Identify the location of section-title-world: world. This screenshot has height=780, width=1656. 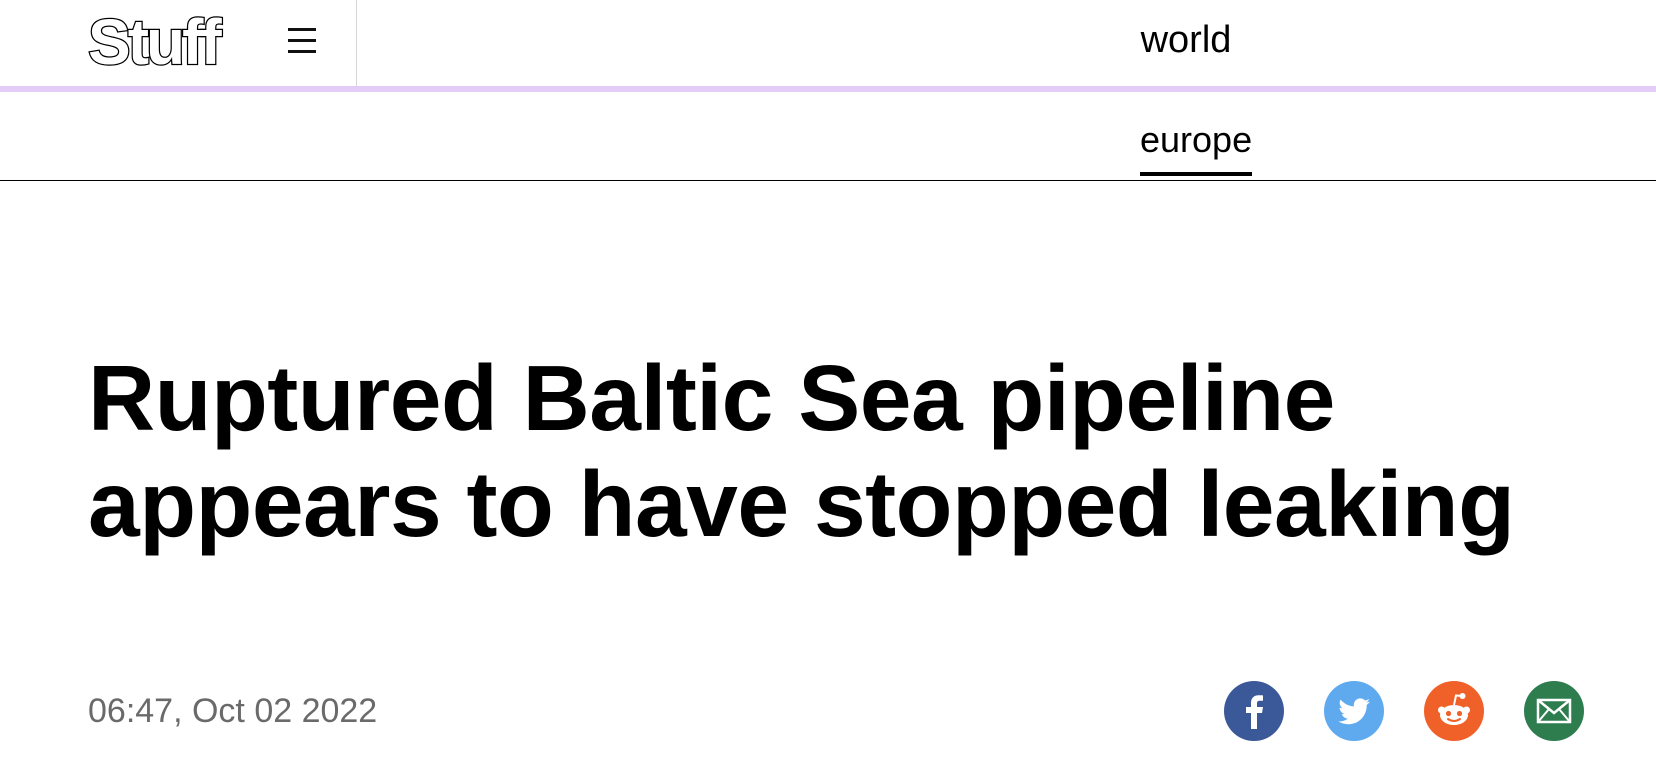
(1186, 40).